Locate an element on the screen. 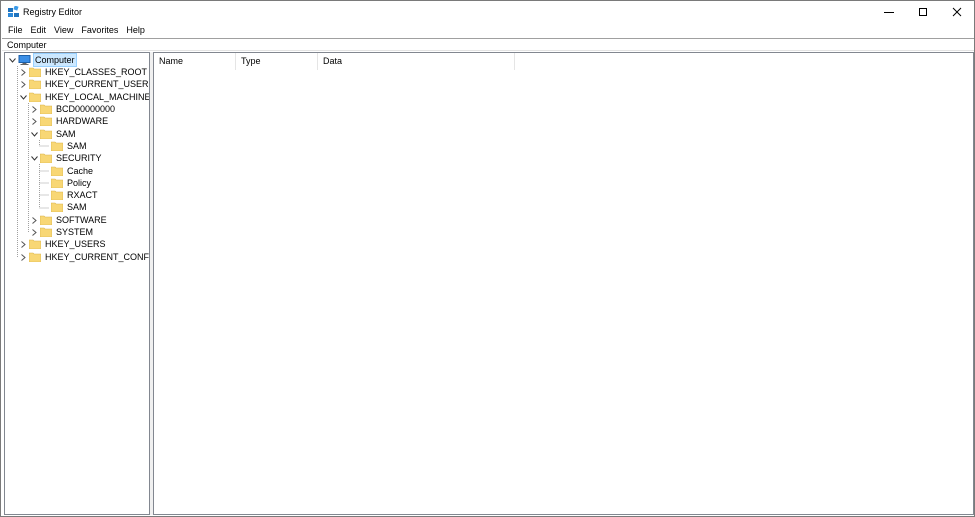 The image size is (975, 517). tree-label-policy: Policy is located at coordinates (79, 183).